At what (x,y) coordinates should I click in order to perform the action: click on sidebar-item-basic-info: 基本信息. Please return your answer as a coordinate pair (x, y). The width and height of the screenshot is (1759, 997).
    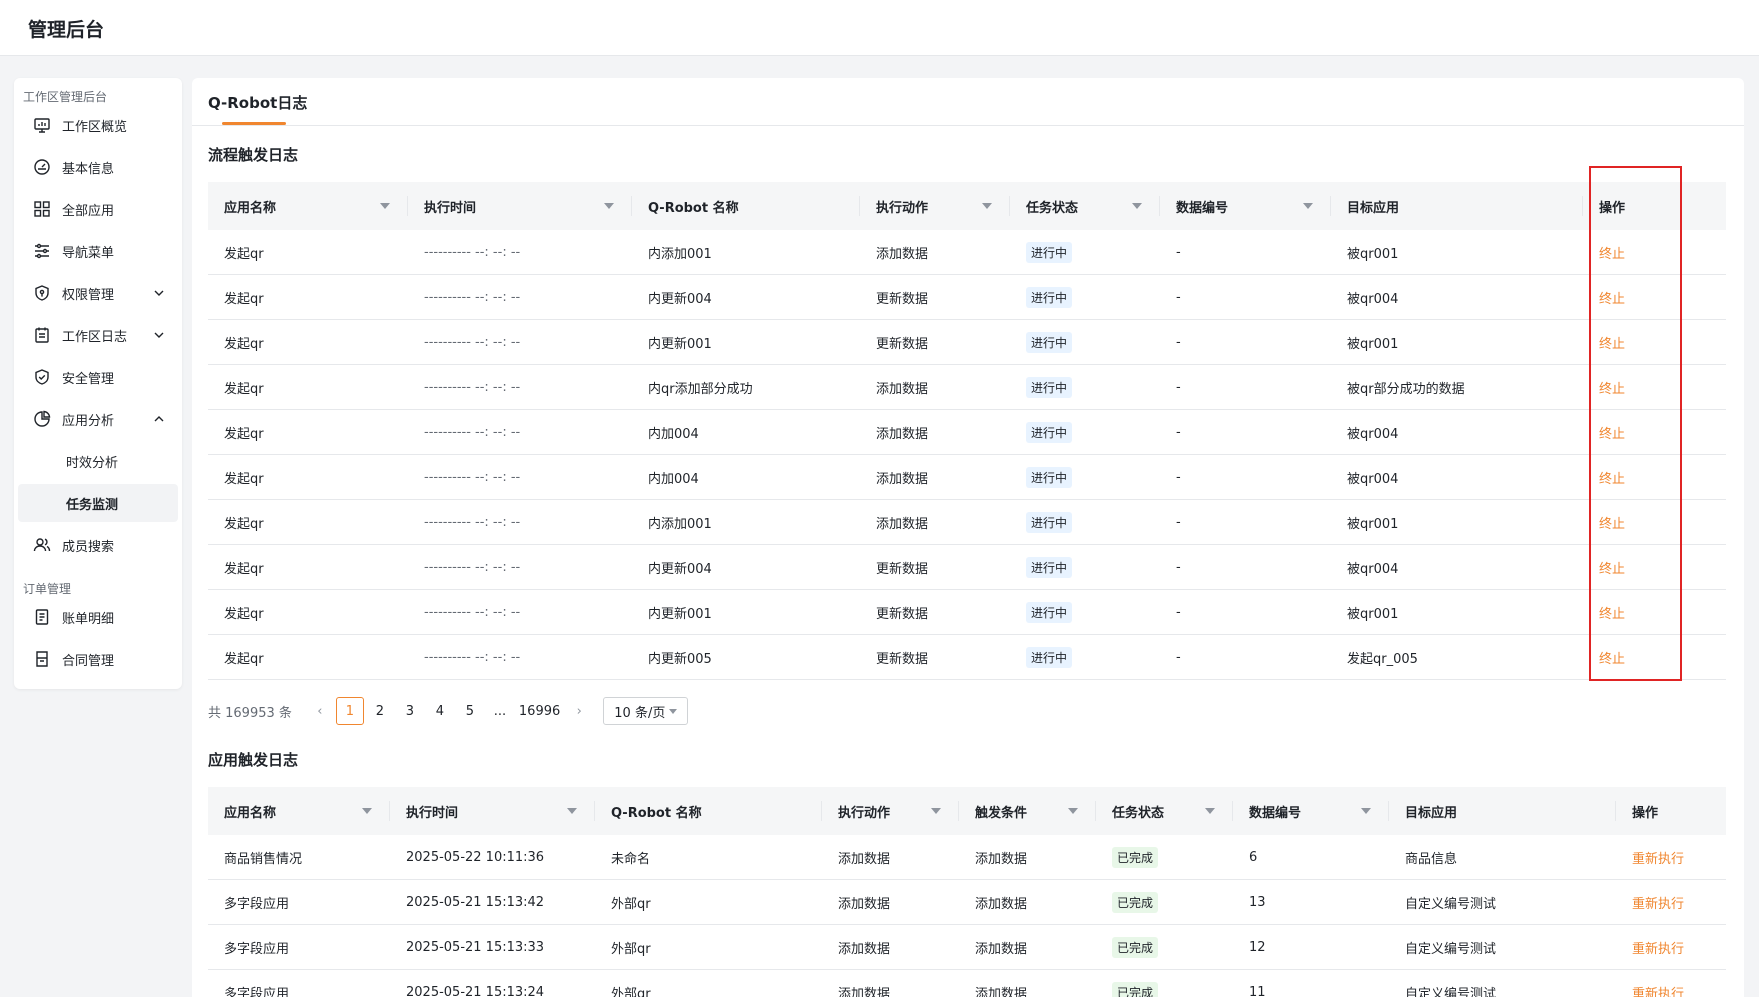
    Looking at the image, I should click on (98, 167).